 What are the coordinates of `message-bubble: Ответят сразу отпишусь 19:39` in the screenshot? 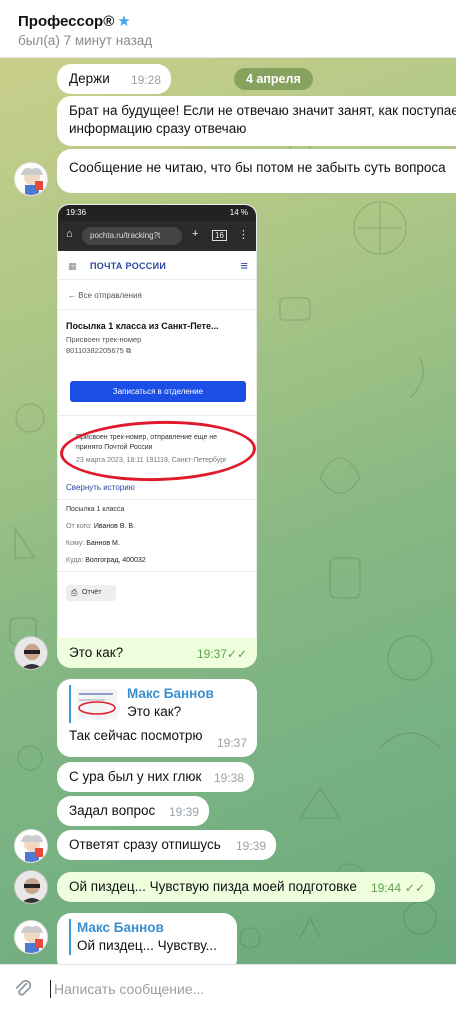 It's located at (166, 845).